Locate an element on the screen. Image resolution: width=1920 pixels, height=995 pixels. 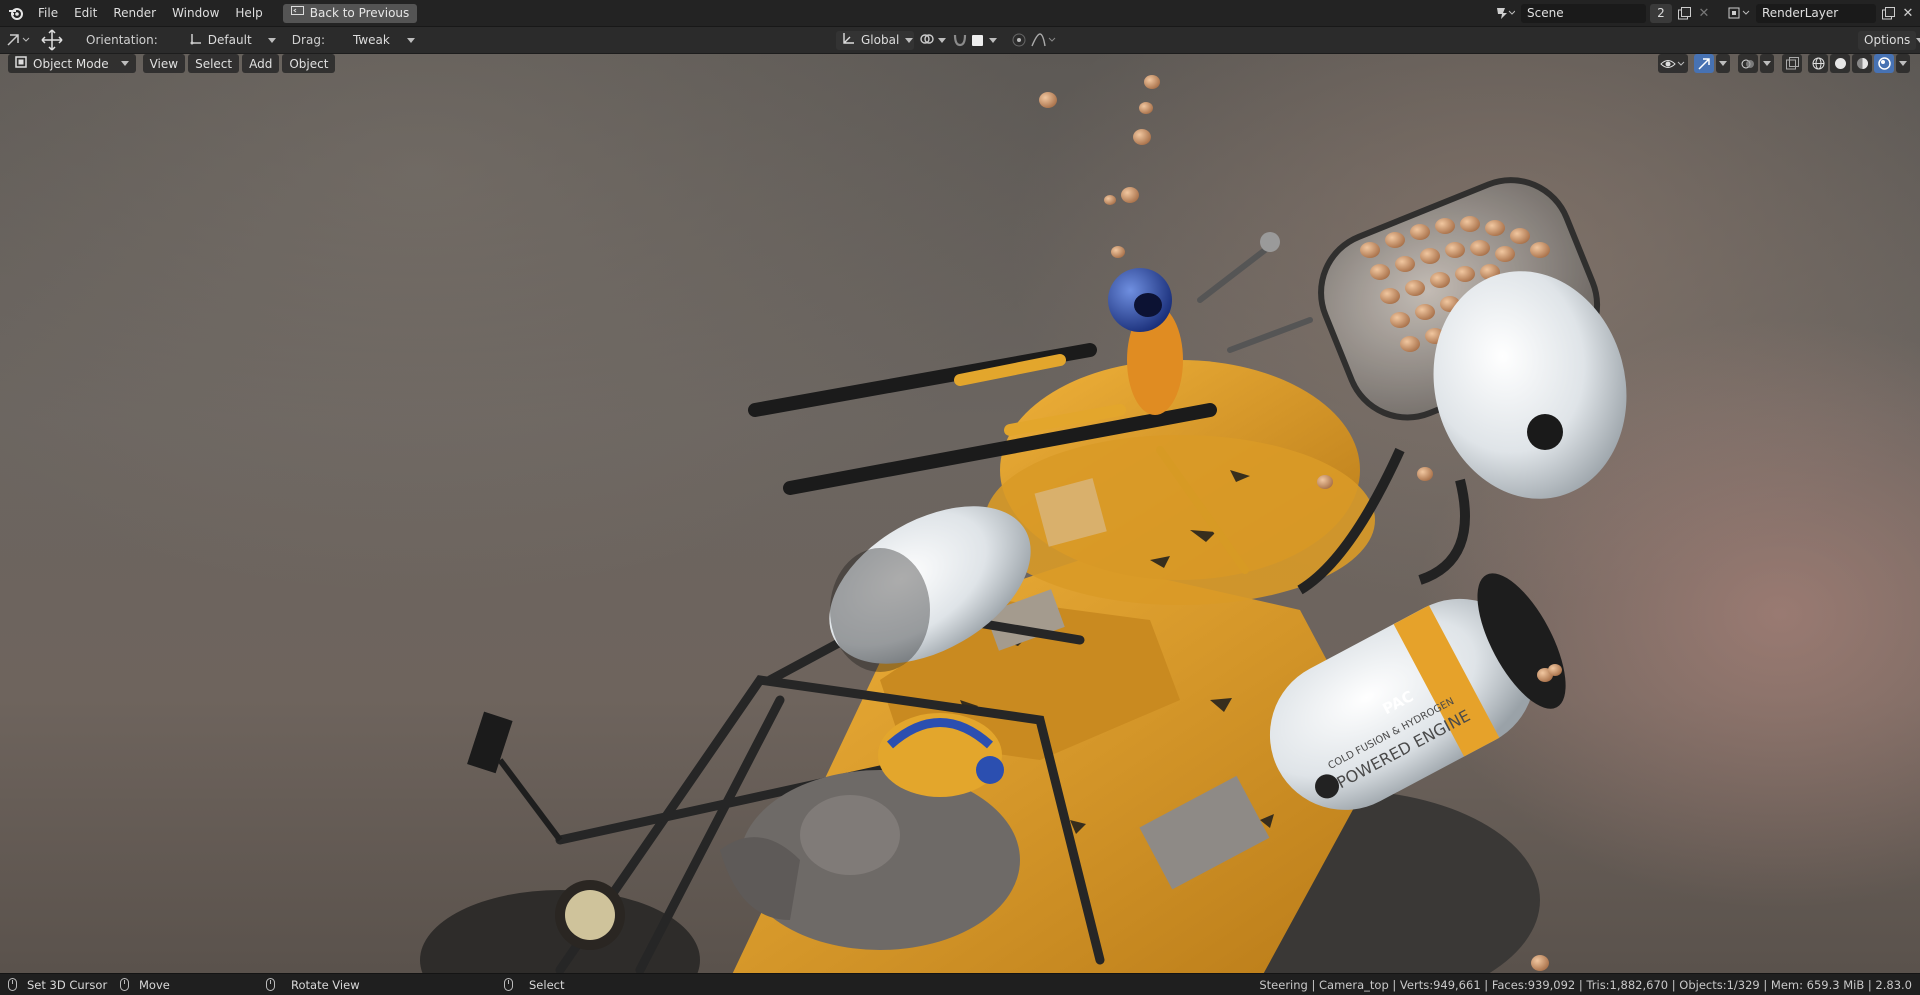
move-tool-icon is located at coordinates (52, 40).